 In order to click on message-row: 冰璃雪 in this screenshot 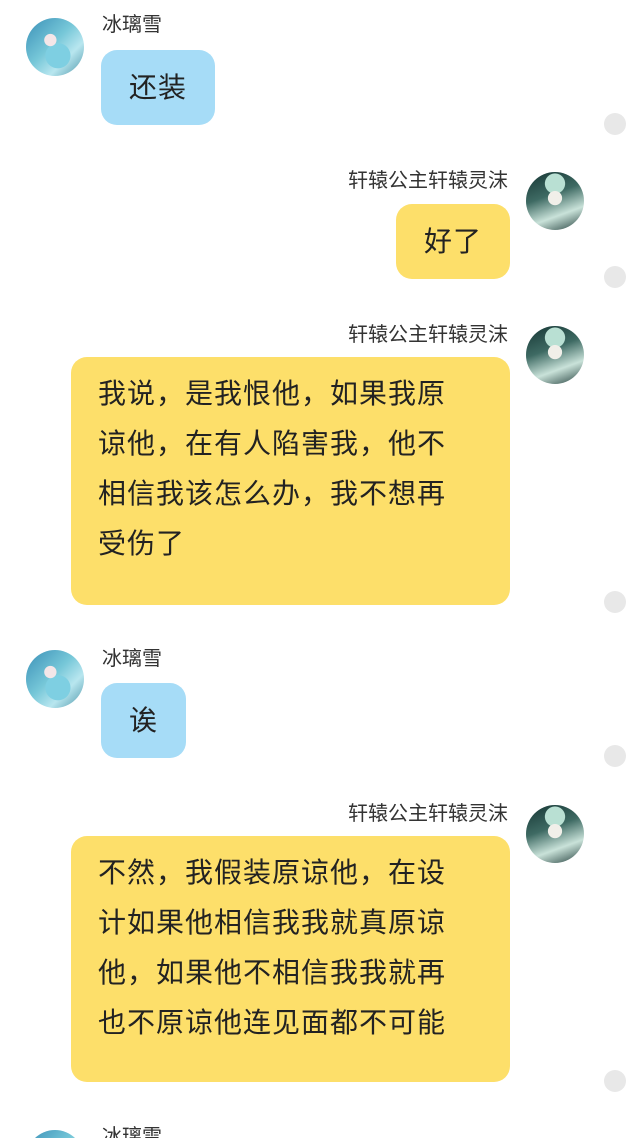, I will do `click(320, 1126)`.